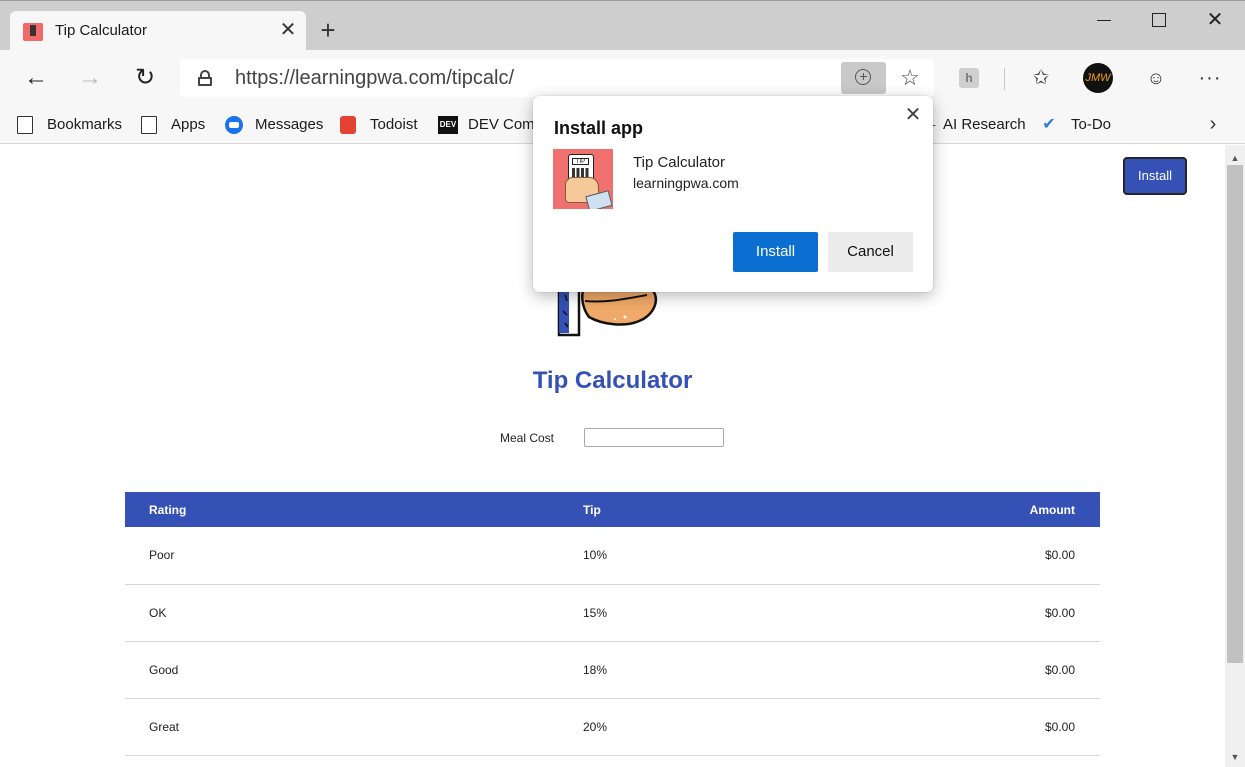 The image size is (1245, 767). What do you see at coordinates (145, 78) in the screenshot?
I see `refresh-icon: ↻` at bounding box center [145, 78].